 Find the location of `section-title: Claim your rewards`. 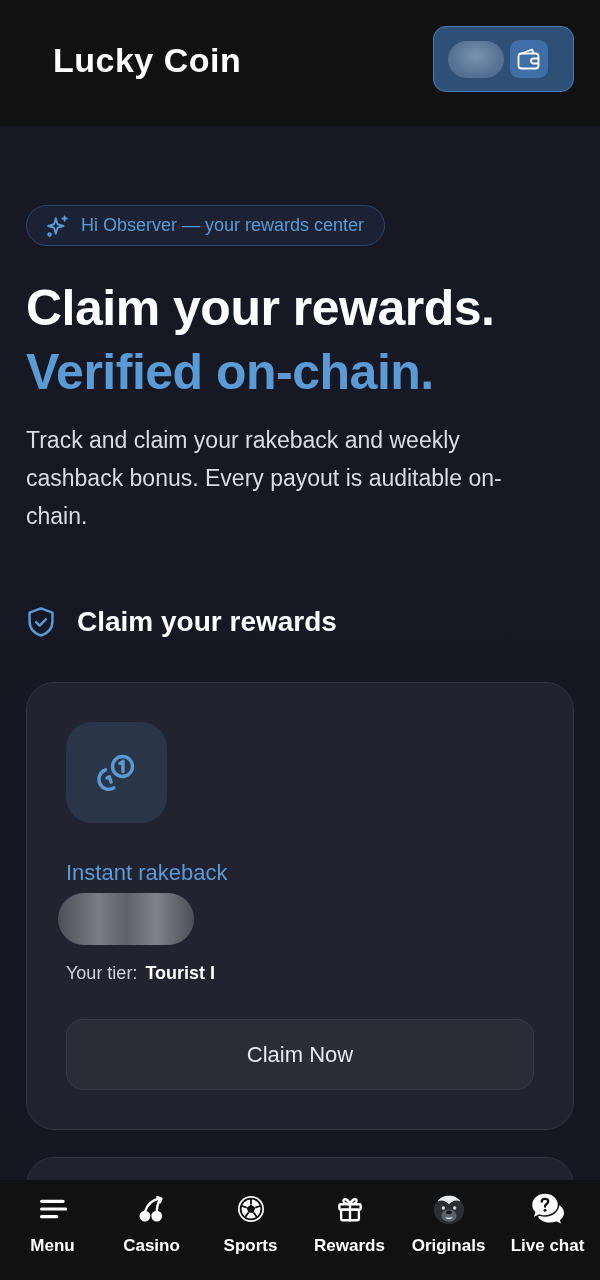

section-title: Claim your rewards is located at coordinates (207, 622).